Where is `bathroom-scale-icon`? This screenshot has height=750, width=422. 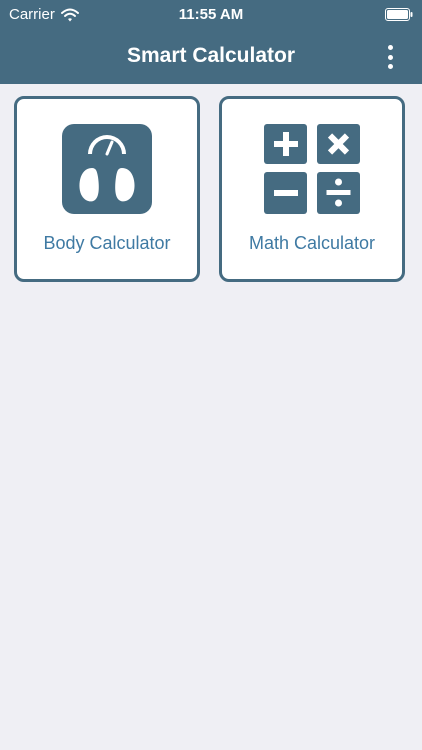
bathroom-scale-icon is located at coordinates (107, 169).